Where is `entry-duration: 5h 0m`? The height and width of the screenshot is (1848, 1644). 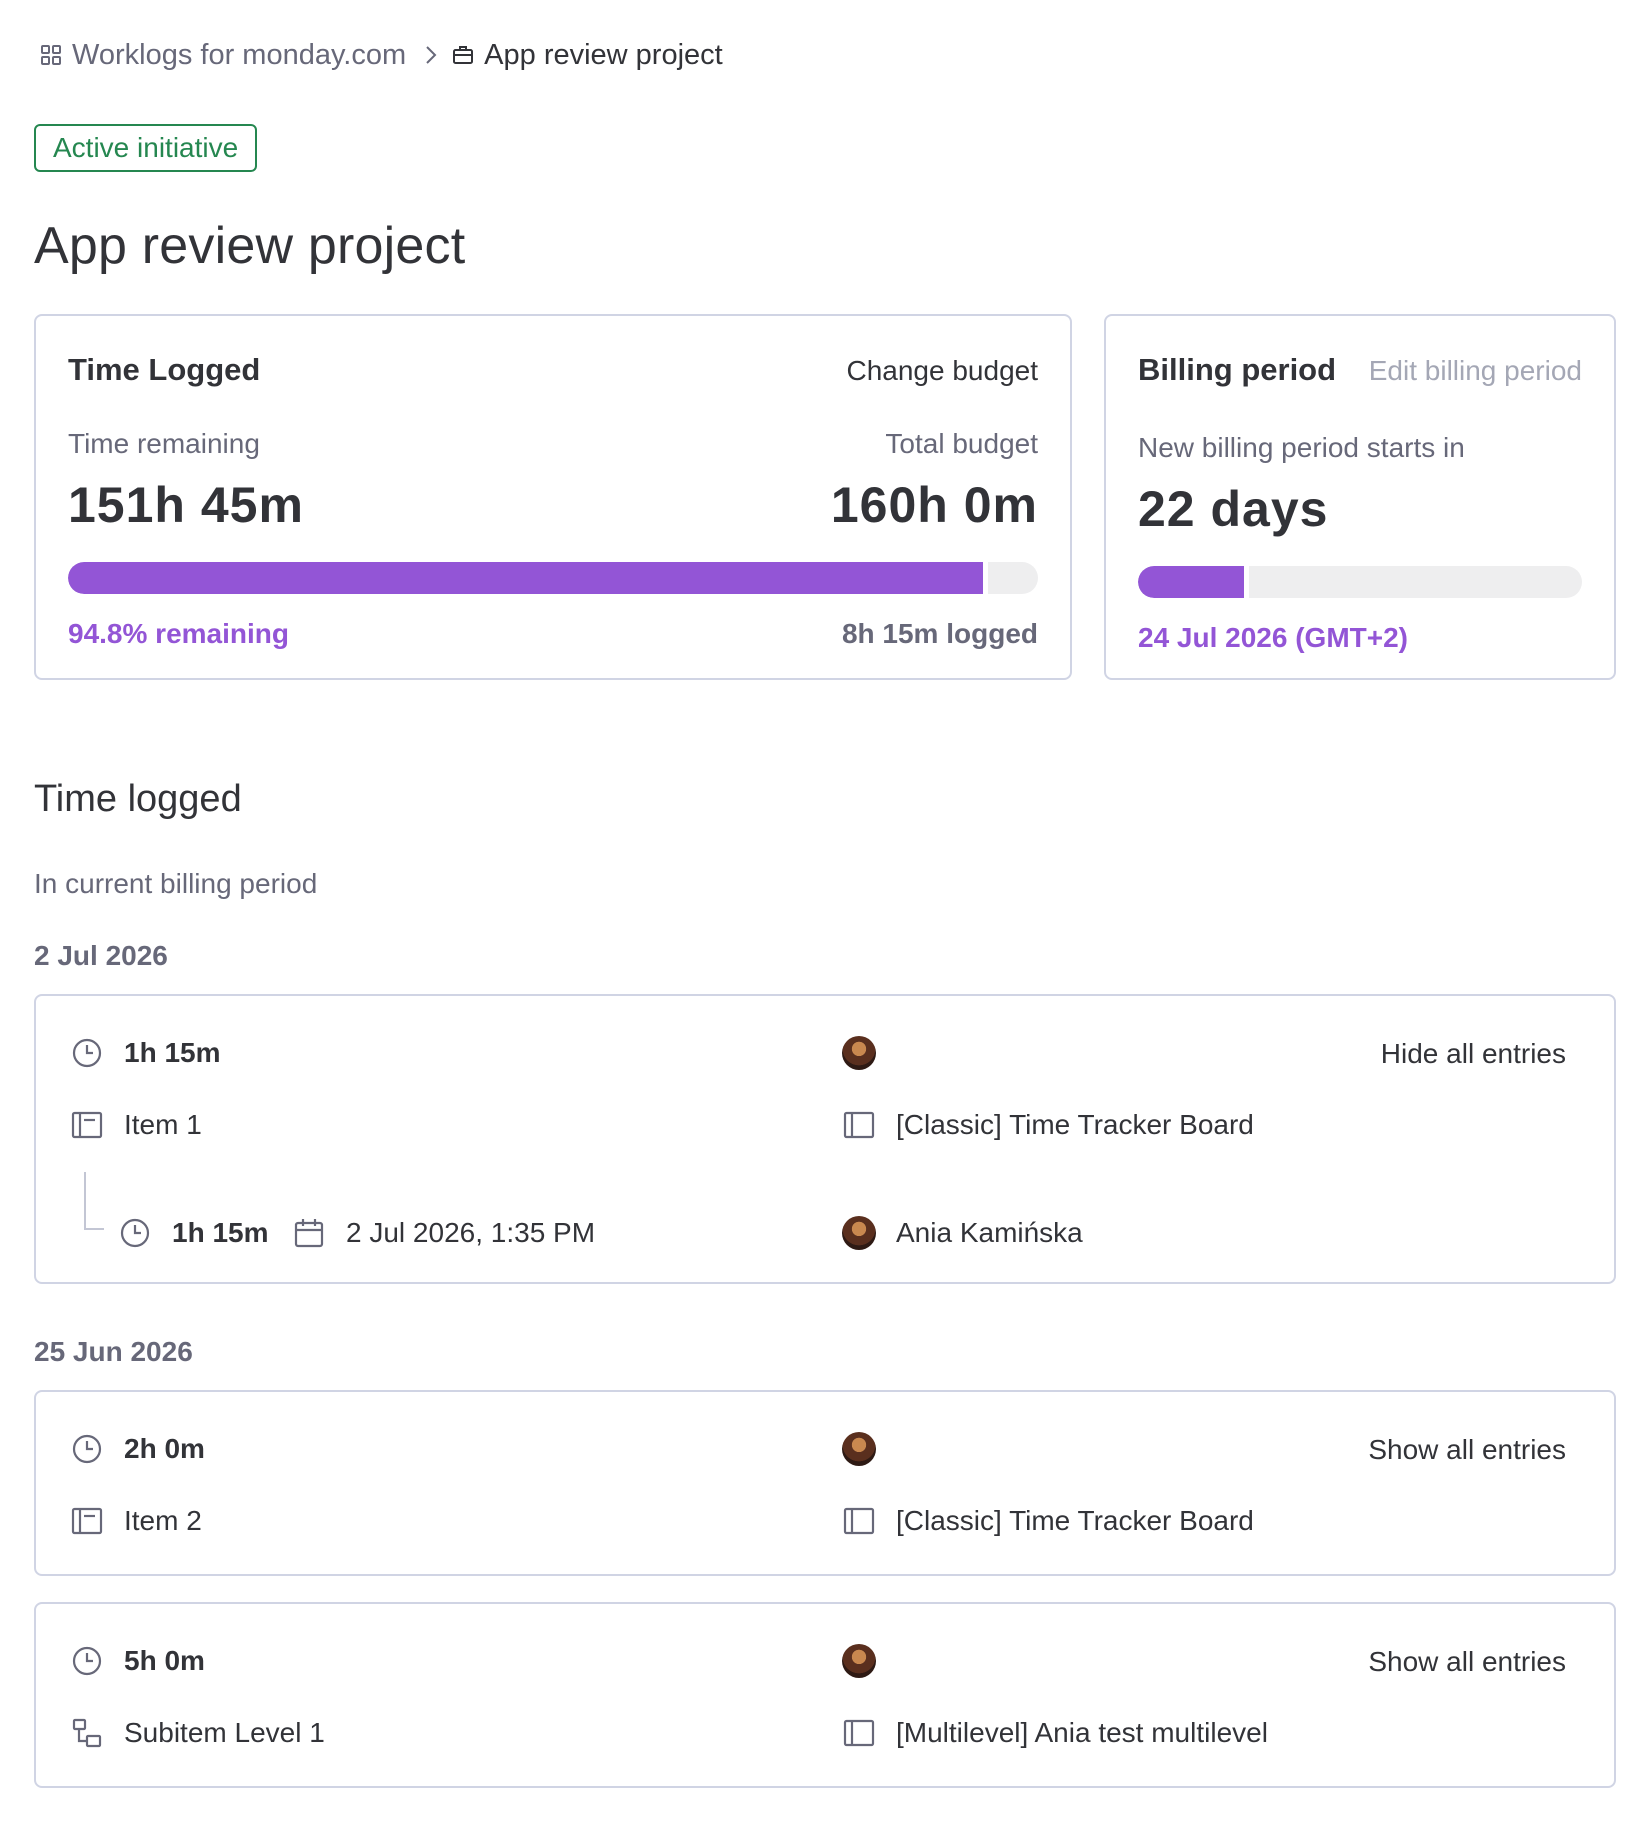 entry-duration: 5h 0m is located at coordinates (164, 1660).